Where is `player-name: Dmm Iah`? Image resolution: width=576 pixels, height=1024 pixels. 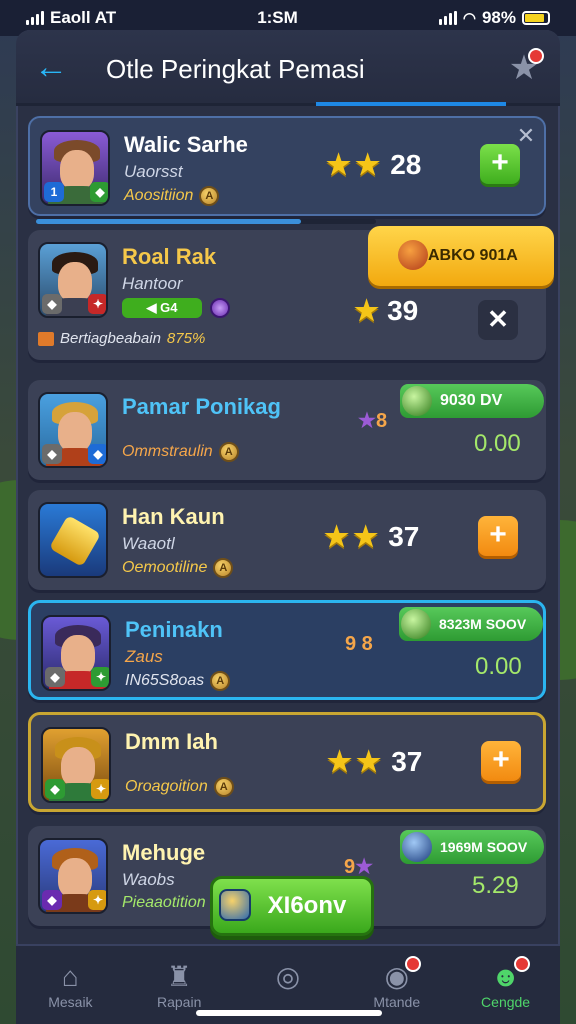
player-name: Dmm Iah is located at coordinates (171, 741).